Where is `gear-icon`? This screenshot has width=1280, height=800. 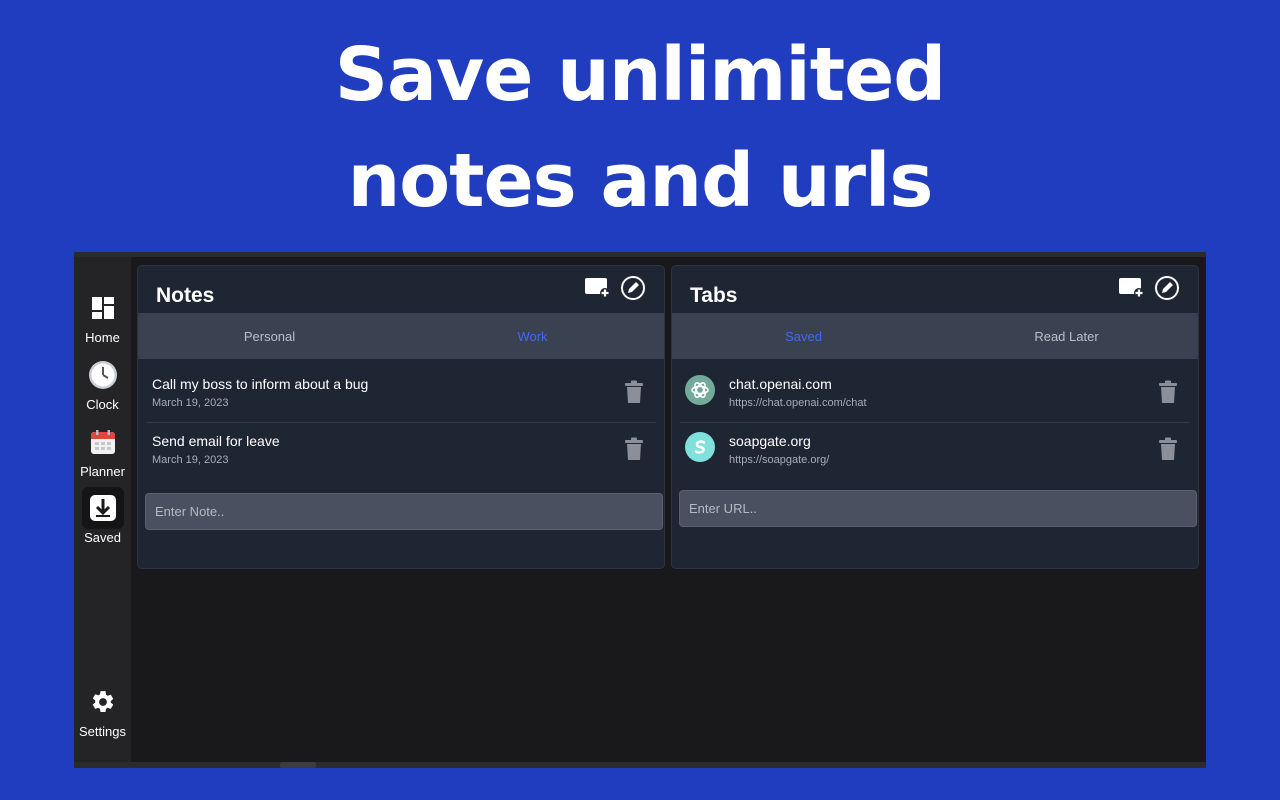
gear-icon is located at coordinates (103, 702).